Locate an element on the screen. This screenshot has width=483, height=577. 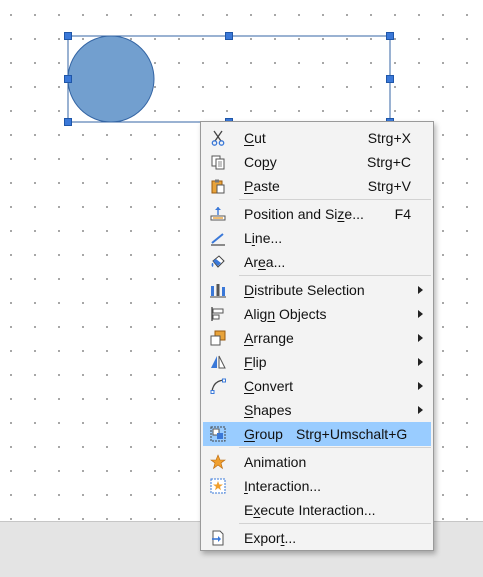
menu-item-position-and-size: Position and Size... F4 is located at coordinates (317, 214).